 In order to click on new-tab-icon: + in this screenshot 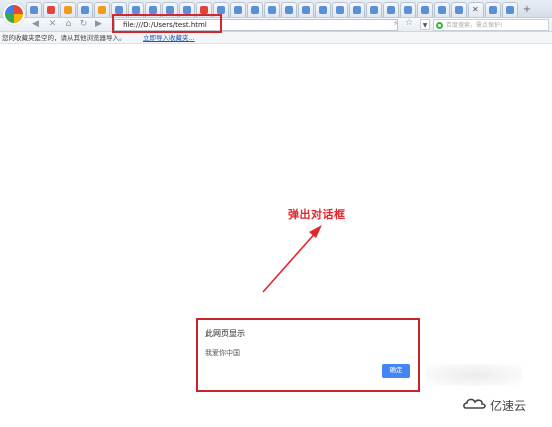, I will do `click(527, 9)`.